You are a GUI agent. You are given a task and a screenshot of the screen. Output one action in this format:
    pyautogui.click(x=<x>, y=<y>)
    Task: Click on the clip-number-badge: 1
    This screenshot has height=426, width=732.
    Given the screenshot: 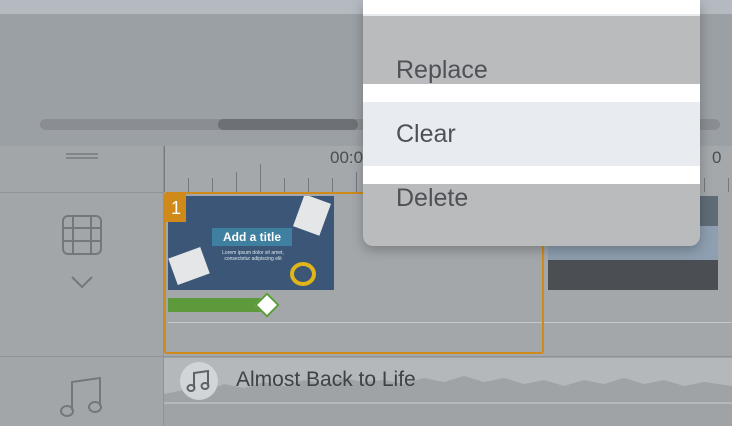 What is the action you would take?
    pyautogui.click(x=176, y=208)
    